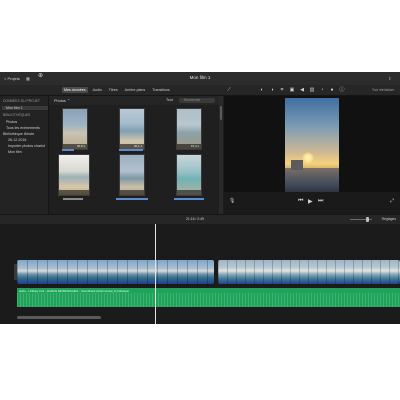 This screenshot has width=400, height=400. I want to click on noise-icon: ▥, so click(312, 90).